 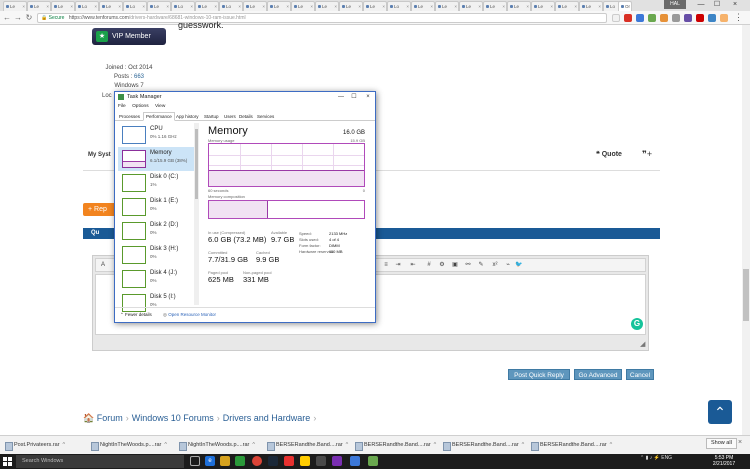 I want to click on taskbar-clock: 5:53 PM 2/21/2017, so click(x=724, y=461).